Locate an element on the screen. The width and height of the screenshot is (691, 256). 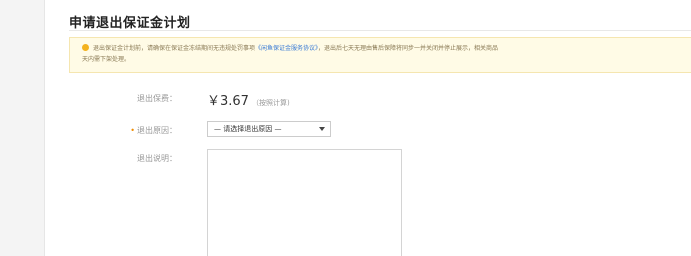
reason-label-row: • 退出原因： is located at coordinates (111, 130).